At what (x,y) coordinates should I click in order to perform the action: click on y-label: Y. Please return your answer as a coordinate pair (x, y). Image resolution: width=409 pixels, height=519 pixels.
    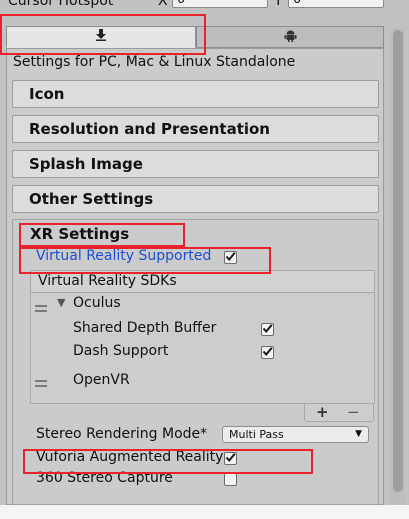
    Looking at the image, I should click on (278, 4).